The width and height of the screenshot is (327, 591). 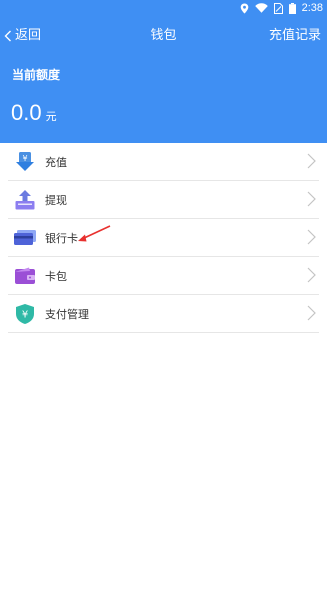 I want to click on menu-item-label: 卡包, so click(x=56, y=276).